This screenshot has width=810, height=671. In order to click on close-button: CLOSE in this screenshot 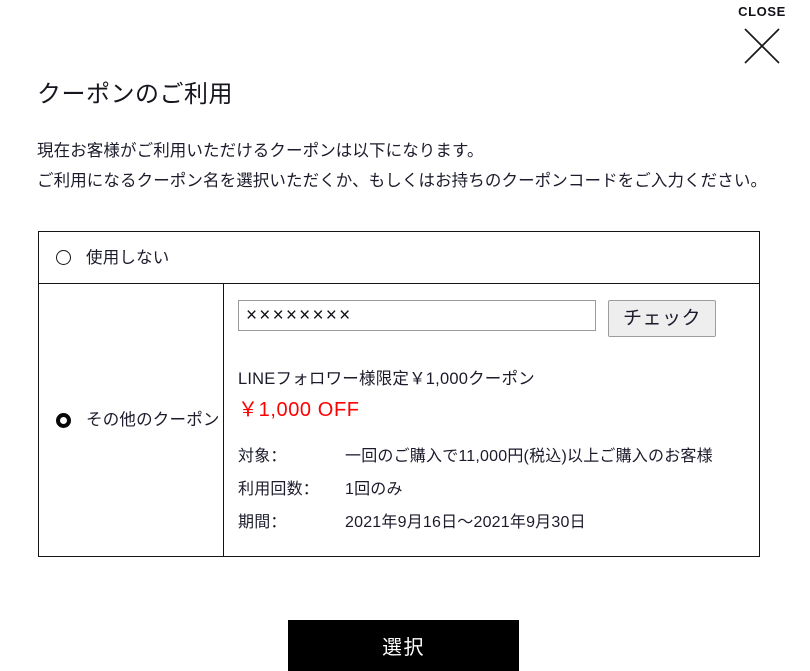, I will do `click(762, 35)`.